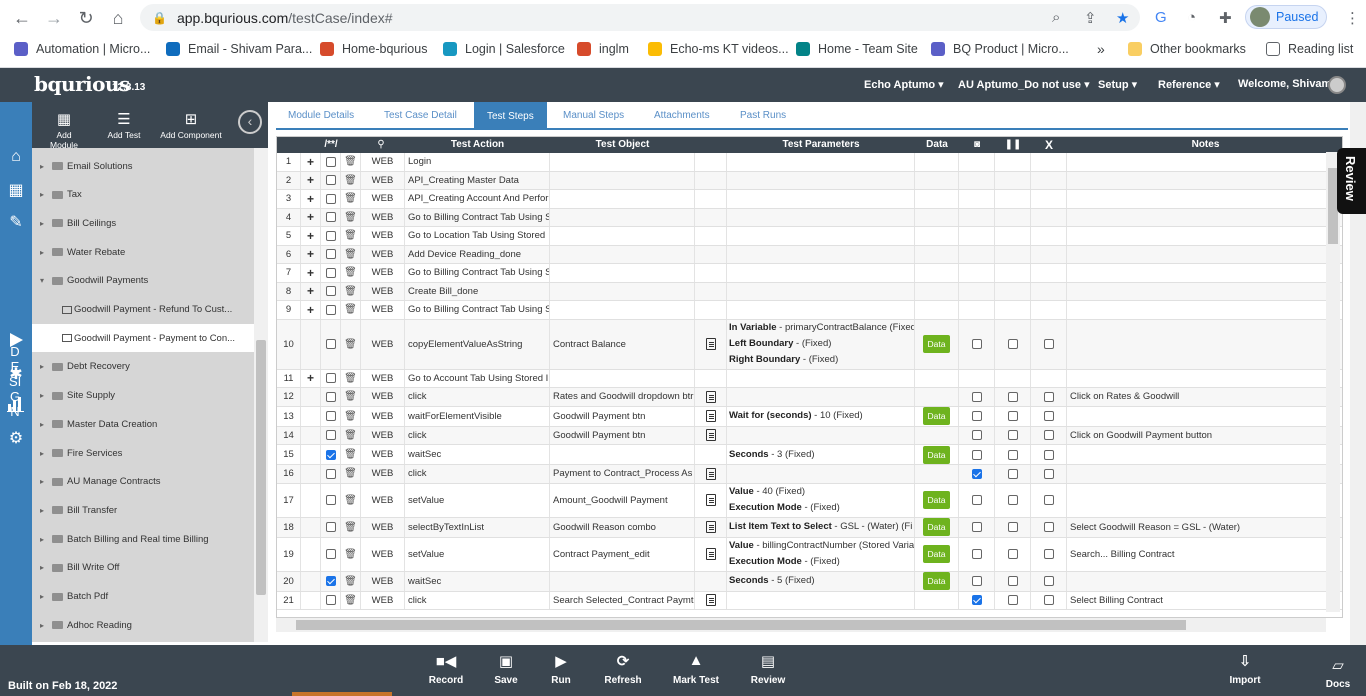 The image size is (1366, 696). Describe the element at coordinates (1286, 17) in the screenshot. I see `profile-button: Paused` at that location.